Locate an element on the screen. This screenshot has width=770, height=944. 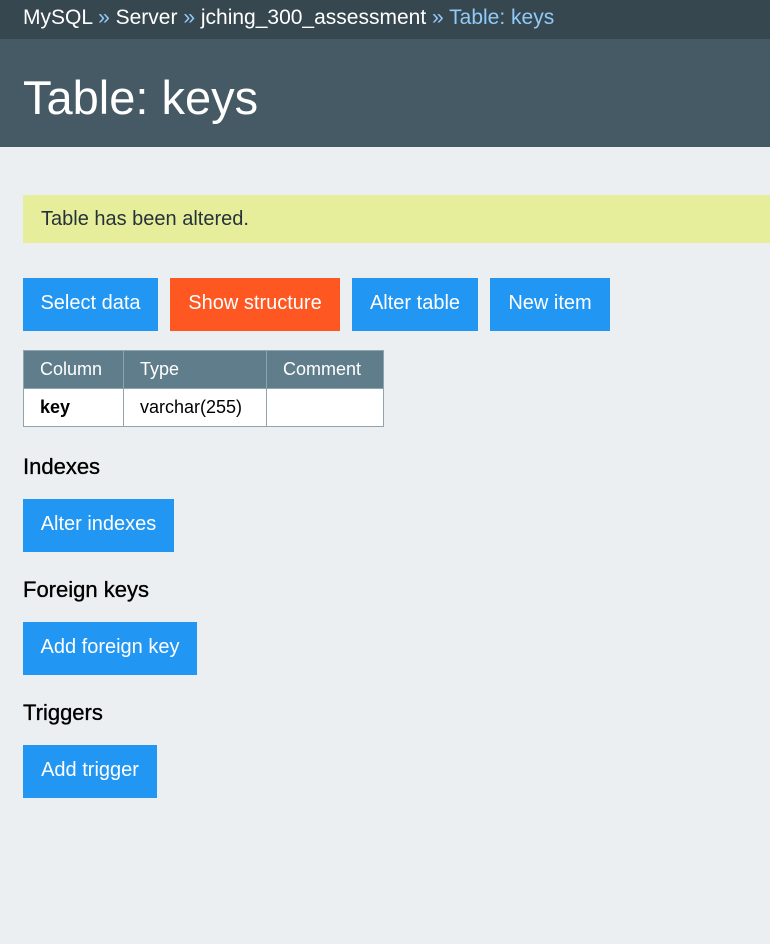
column-header-column: Column is located at coordinates (73, 369).